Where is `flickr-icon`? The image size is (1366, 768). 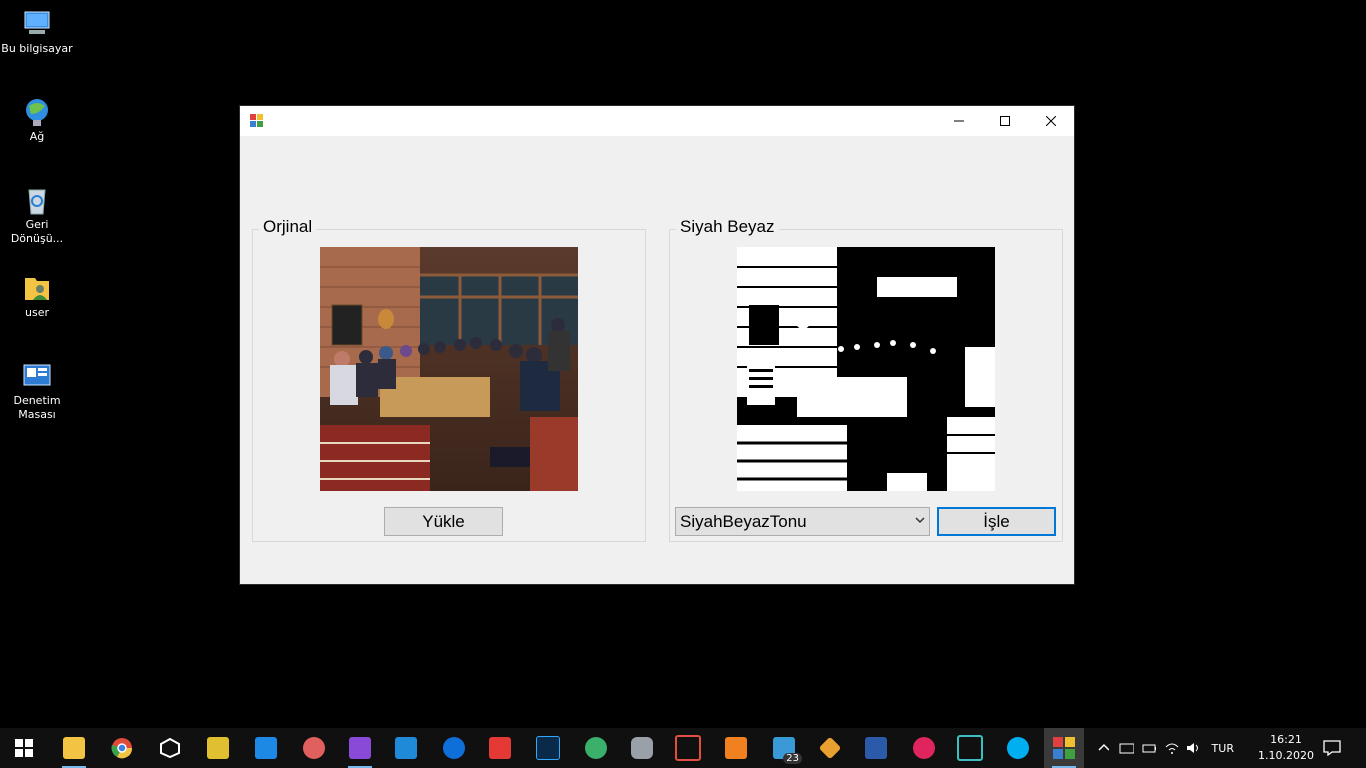 flickr-icon is located at coordinates (924, 748).